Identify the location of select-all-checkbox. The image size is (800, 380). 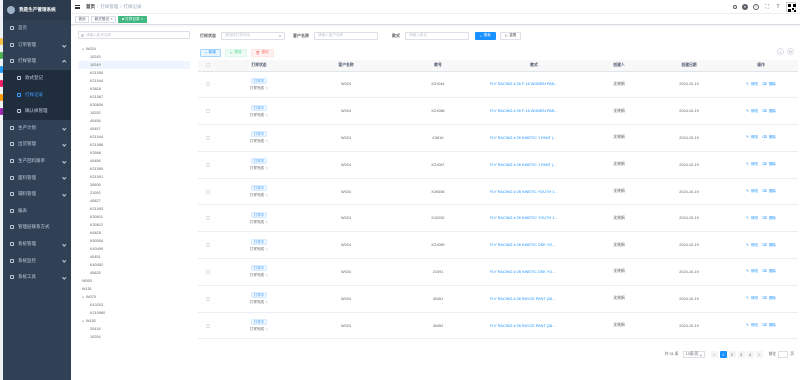
(208, 65).